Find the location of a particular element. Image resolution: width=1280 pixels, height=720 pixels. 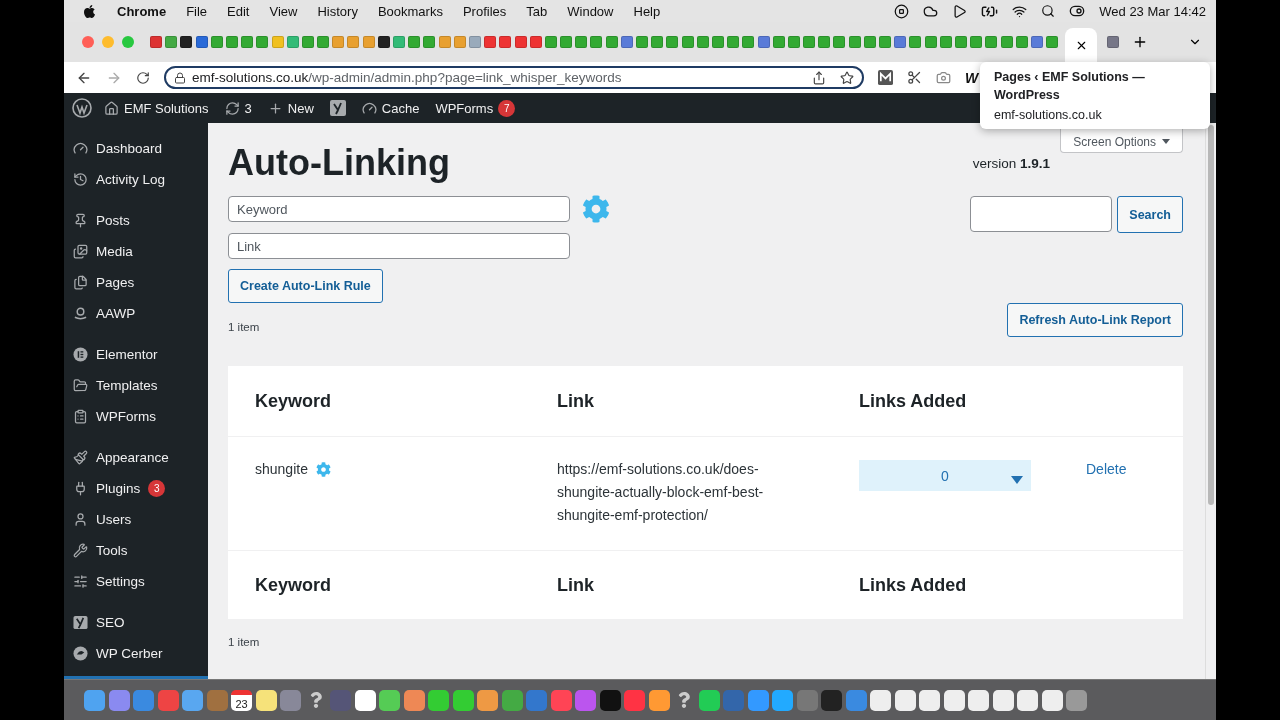

sidebar-item: Settings is located at coordinates (136, 581).